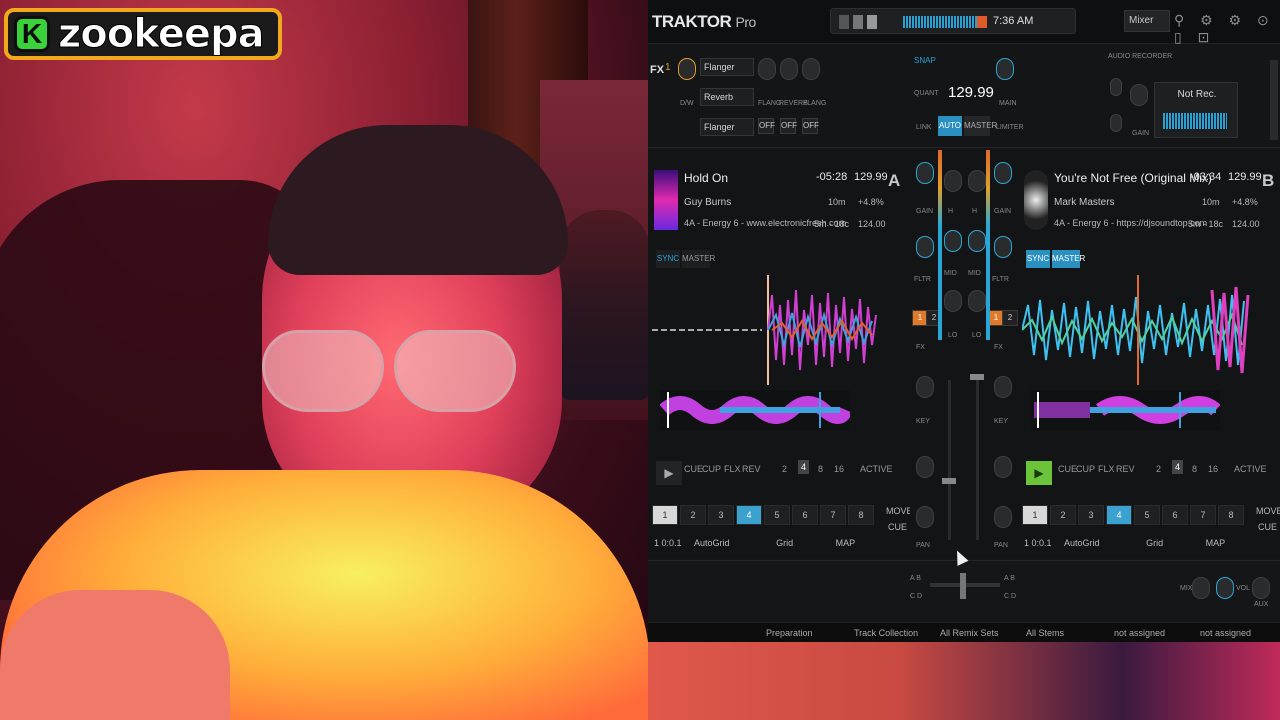  I want to click on ch-b-lo-knob, so click(977, 301).